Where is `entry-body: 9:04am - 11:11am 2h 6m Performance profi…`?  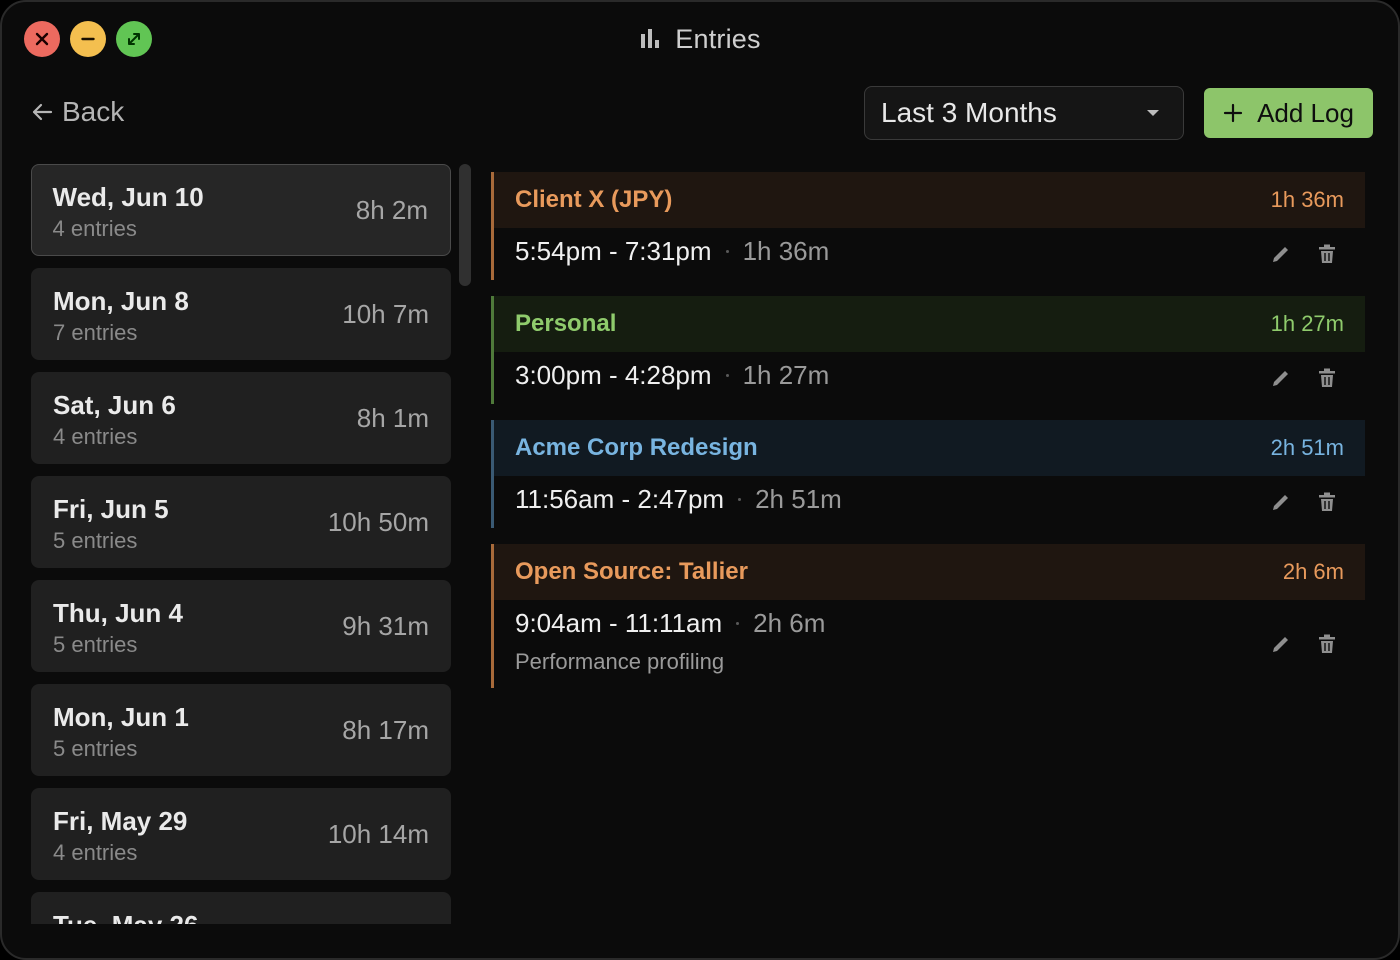
entry-body: 9:04am - 11:11am 2h 6m Performance profi… is located at coordinates (929, 644).